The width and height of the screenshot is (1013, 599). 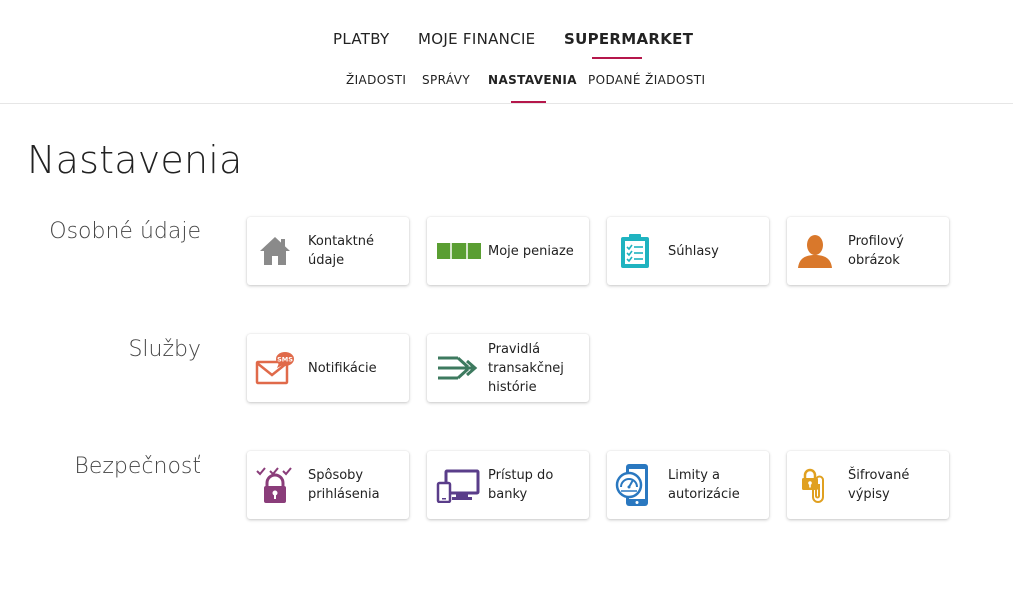 What do you see at coordinates (628, 39) in the screenshot?
I see `tab-supermarket: SUPERMARKET` at bounding box center [628, 39].